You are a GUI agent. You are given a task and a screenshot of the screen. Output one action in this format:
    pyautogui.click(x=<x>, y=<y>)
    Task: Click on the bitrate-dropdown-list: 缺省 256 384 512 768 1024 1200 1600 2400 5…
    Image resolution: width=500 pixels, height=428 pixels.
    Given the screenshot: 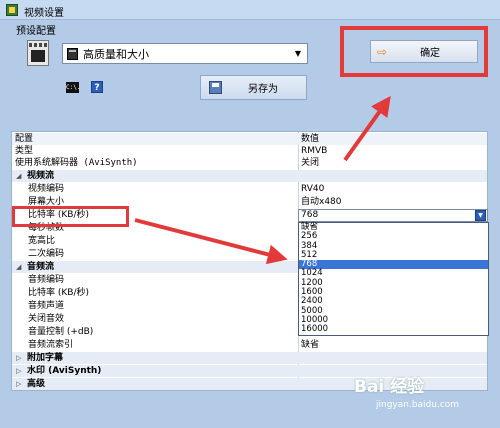 What is the action you would take?
    pyautogui.click(x=393, y=279)
    